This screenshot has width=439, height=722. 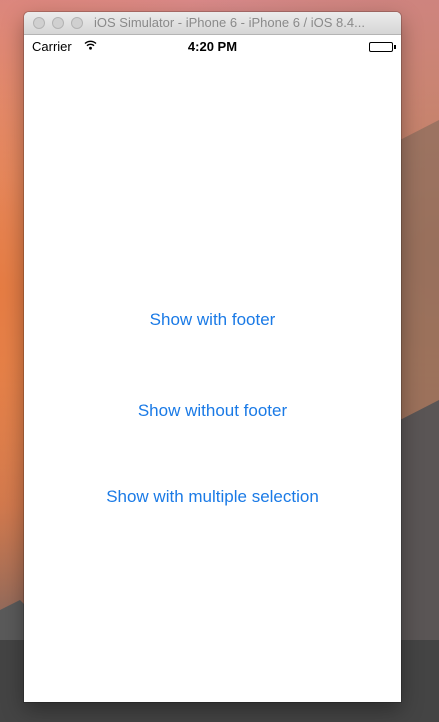 What do you see at coordinates (212, 497) in the screenshot?
I see `show-multiple-selection-button: Show with multiple selection` at bounding box center [212, 497].